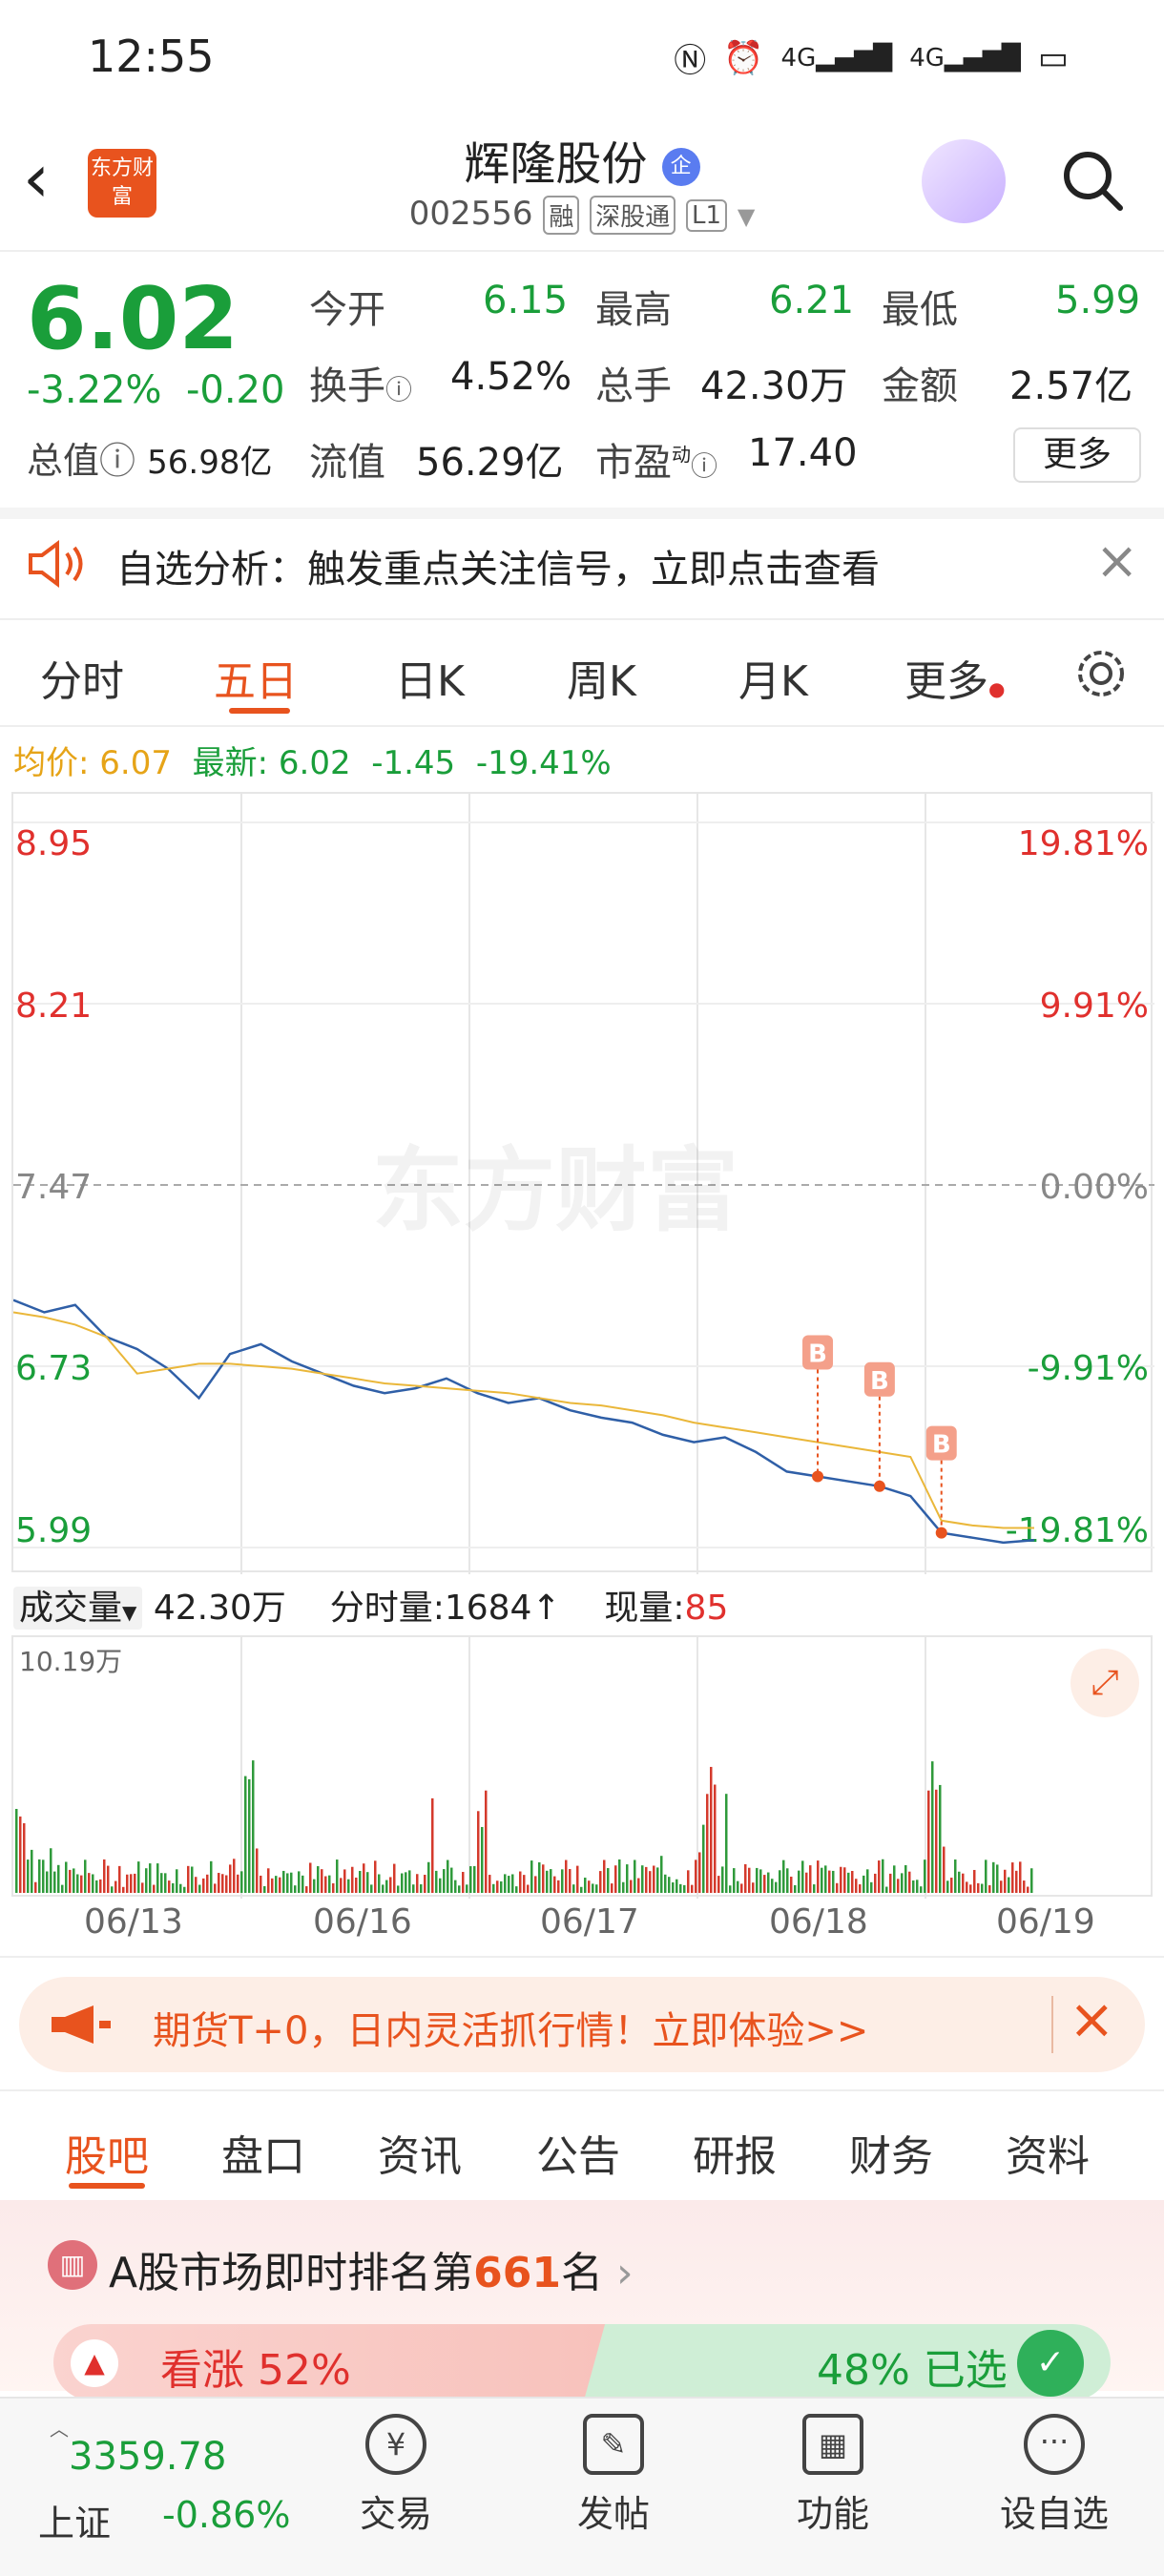 Image resolution: width=1164 pixels, height=2576 pixels. What do you see at coordinates (227, 2515) in the screenshot?
I see `index-change: -0.86%` at bounding box center [227, 2515].